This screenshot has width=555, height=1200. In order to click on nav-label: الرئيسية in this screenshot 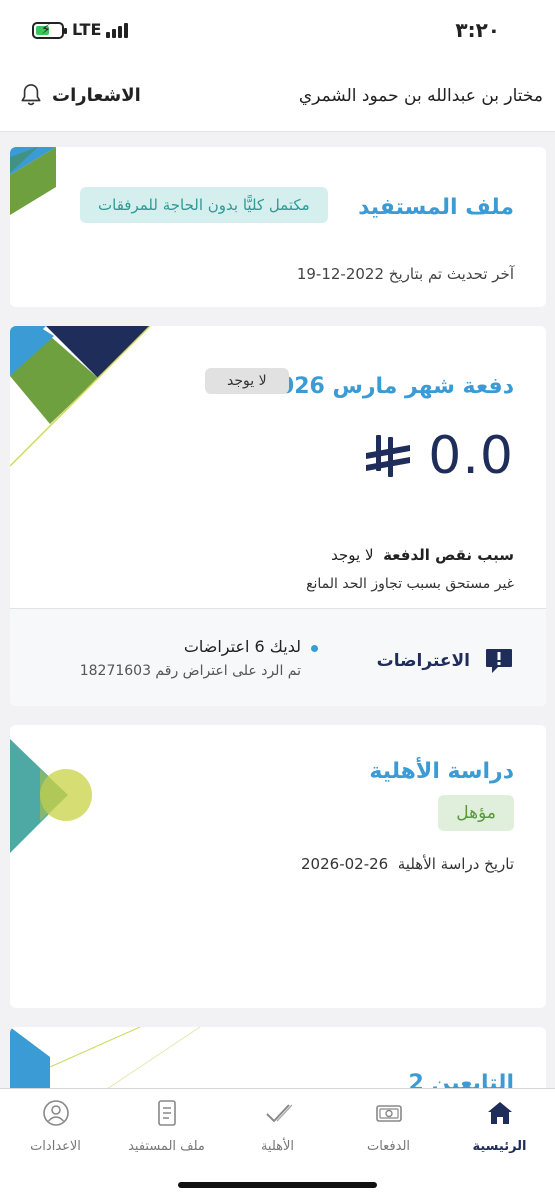, I will do `click(499, 1146)`.